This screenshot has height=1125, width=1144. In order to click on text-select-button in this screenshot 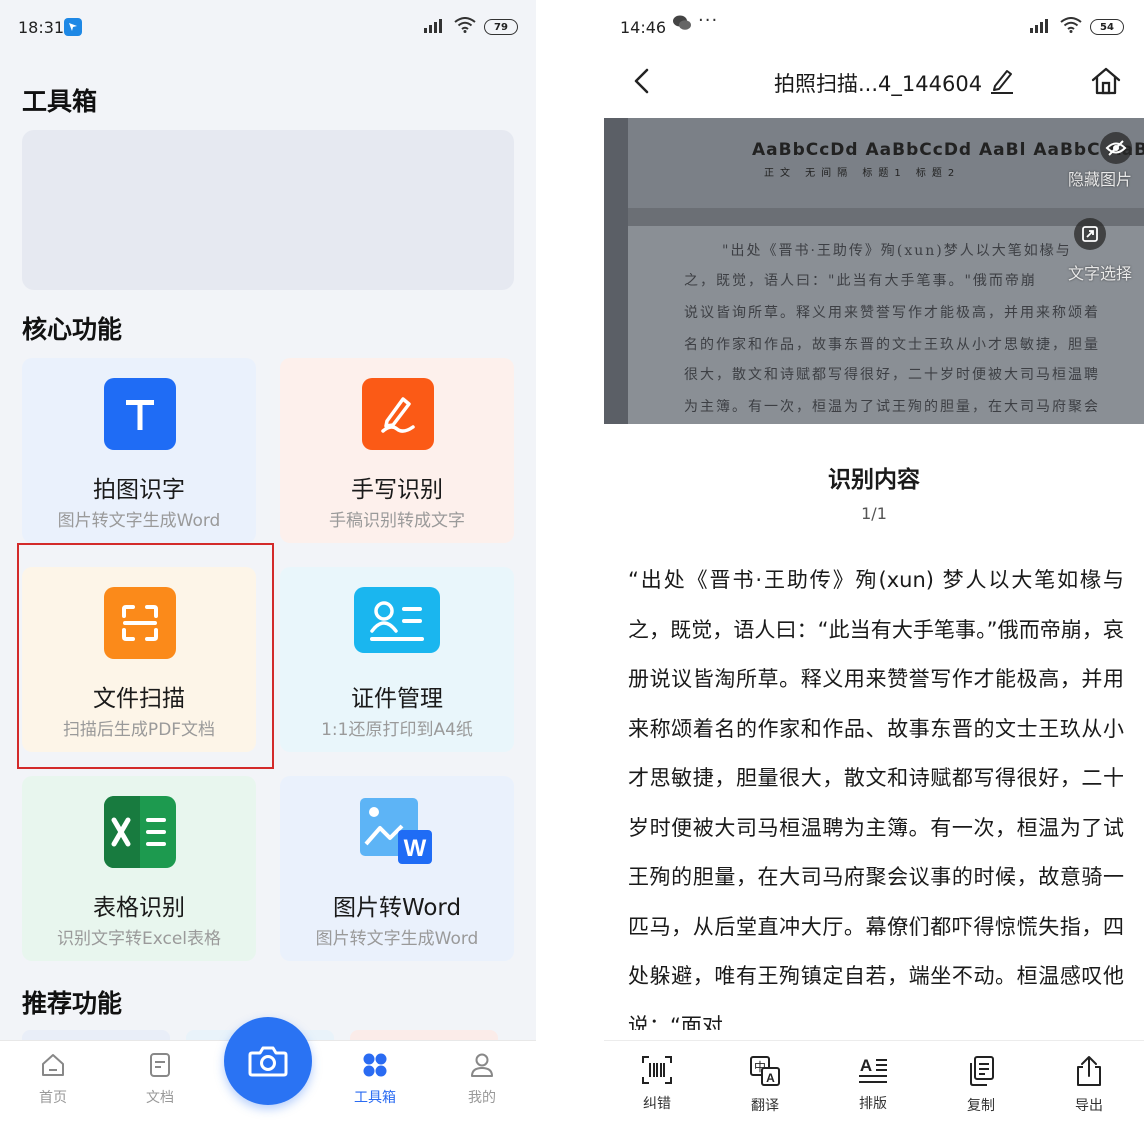, I will do `click(1090, 234)`.